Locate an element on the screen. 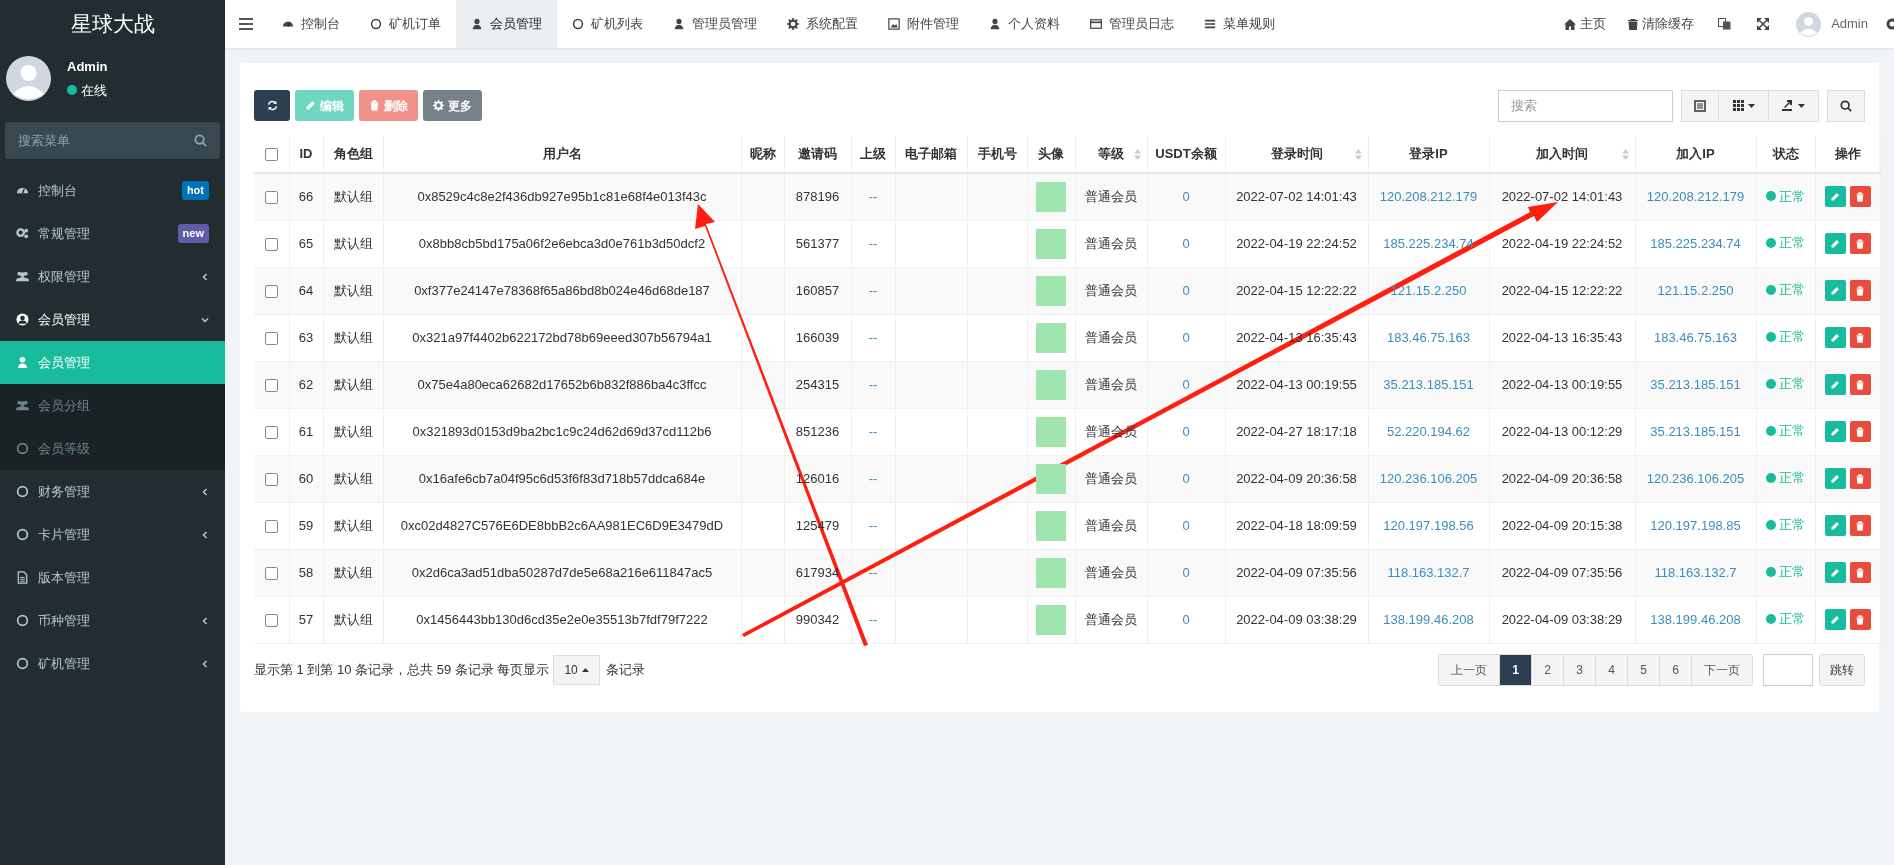 The image size is (1894, 865). search-field: 搜索 is located at coordinates (1585, 105).